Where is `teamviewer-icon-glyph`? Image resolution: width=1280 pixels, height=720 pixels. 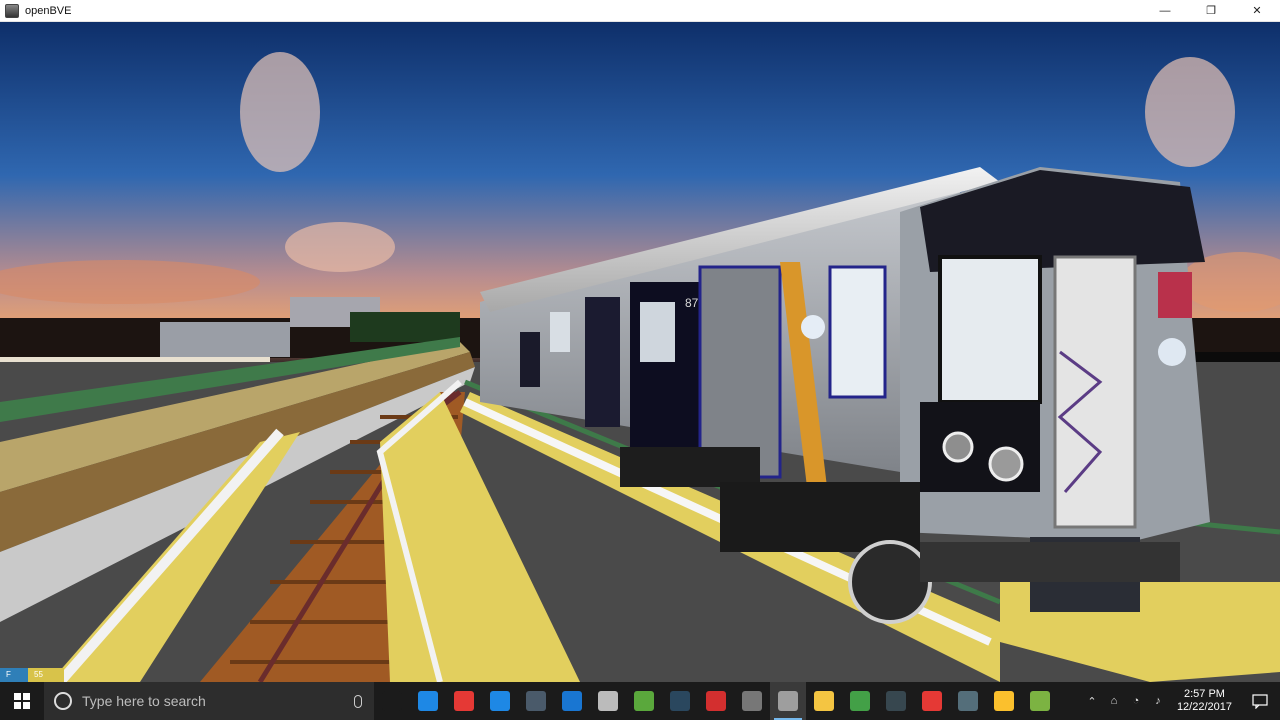 teamviewer-icon-glyph is located at coordinates (500, 701).